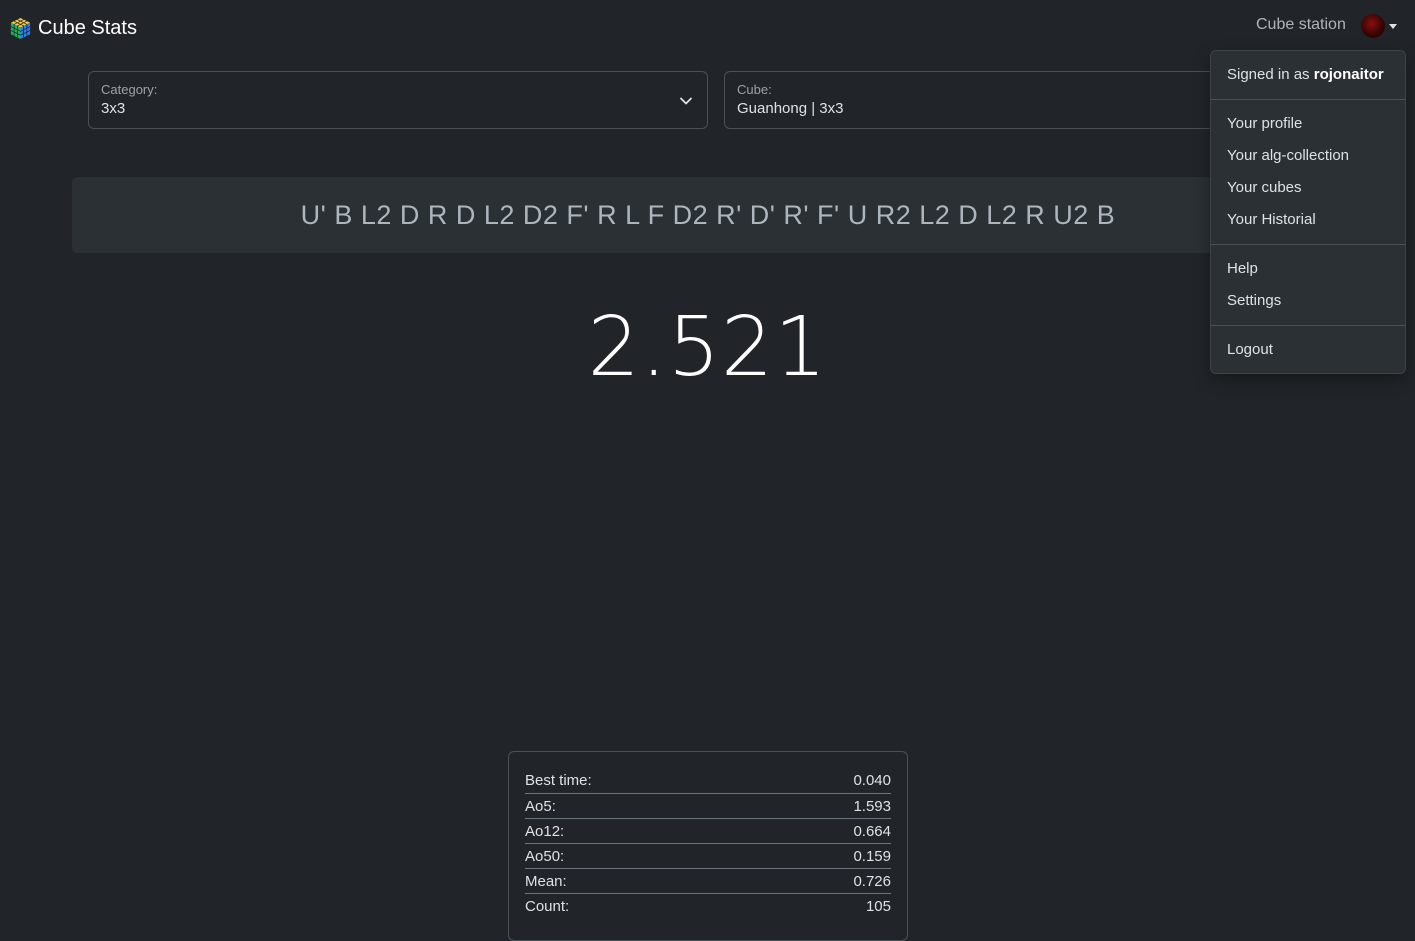 Image resolution: width=1415 pixels, height=941 pixels. I want to click on stat-row-ao12: Ao12: 0.664, so click(708, 831).